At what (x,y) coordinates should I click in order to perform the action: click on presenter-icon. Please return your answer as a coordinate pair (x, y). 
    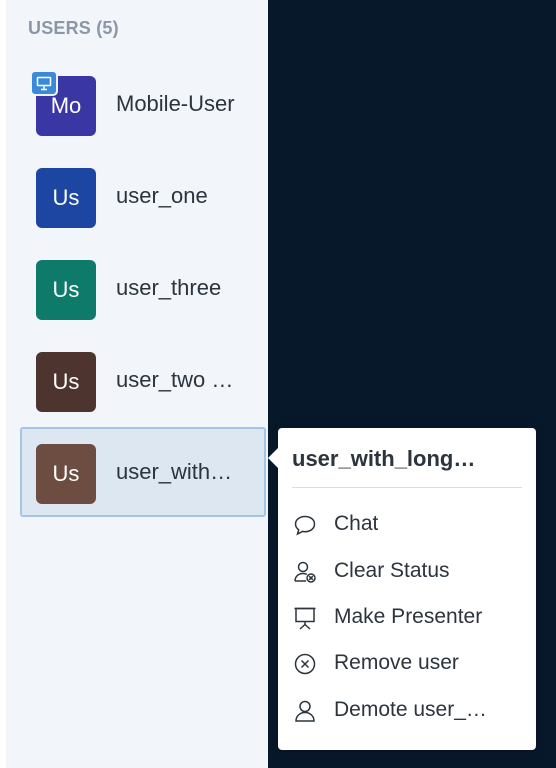
    Looking at the image, I should click on (305, 618).